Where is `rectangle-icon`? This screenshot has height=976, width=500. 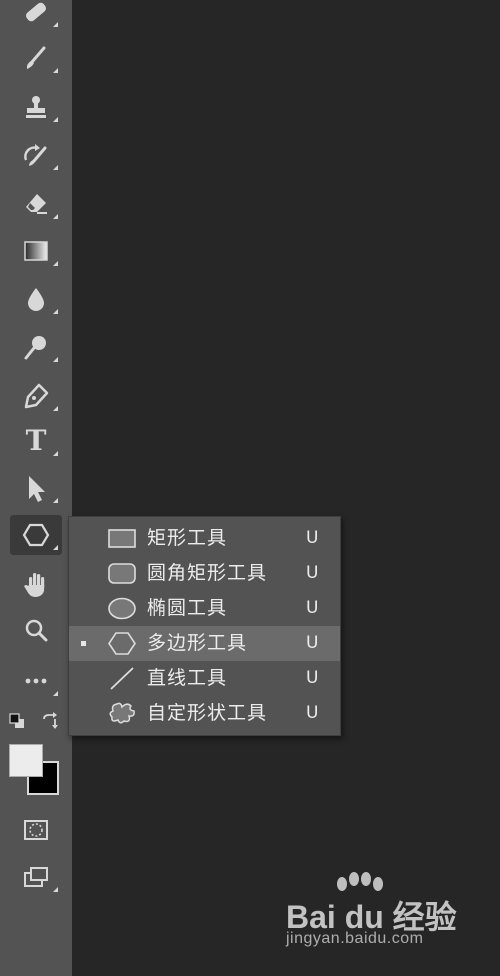
rectangle-icon is located at coordinates (122, 538).